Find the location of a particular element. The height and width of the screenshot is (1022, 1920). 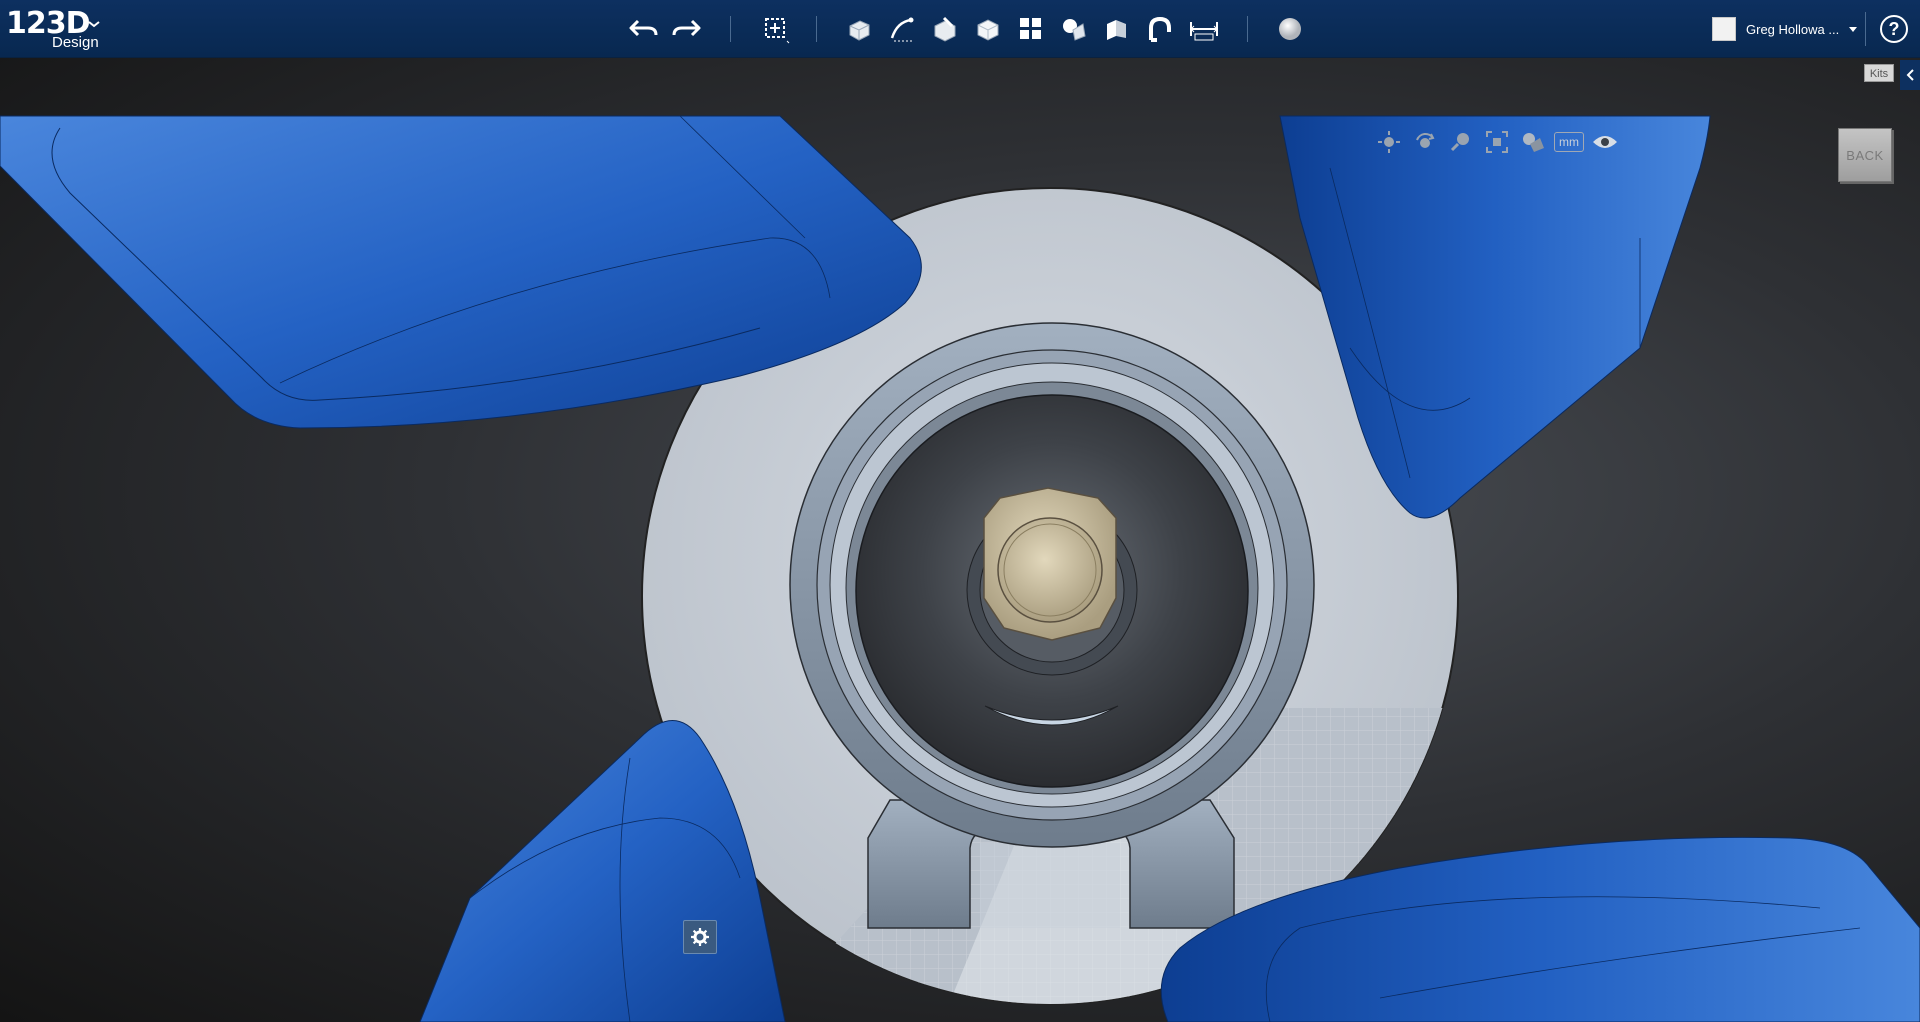

fit-view-icon is located at coordinates (1497, 142).